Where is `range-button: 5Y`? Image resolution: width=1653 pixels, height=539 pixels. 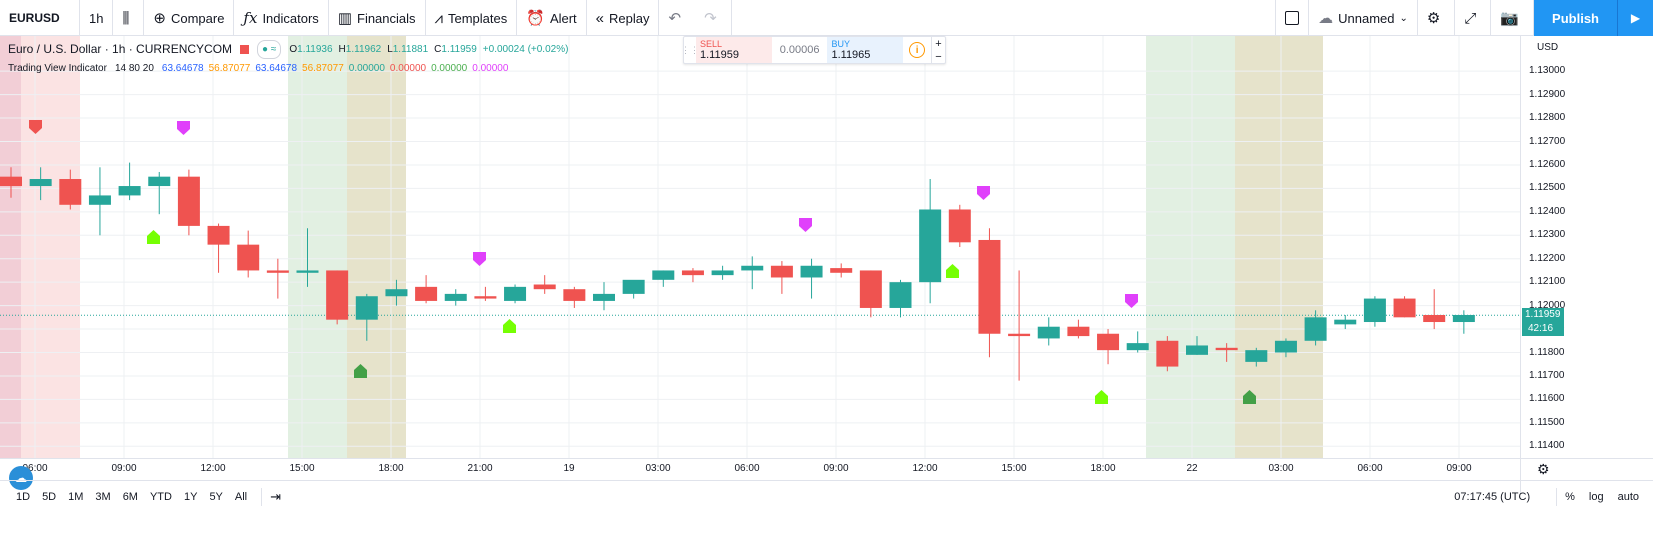
range-button: 5Y is located at coordinates (215, 497).